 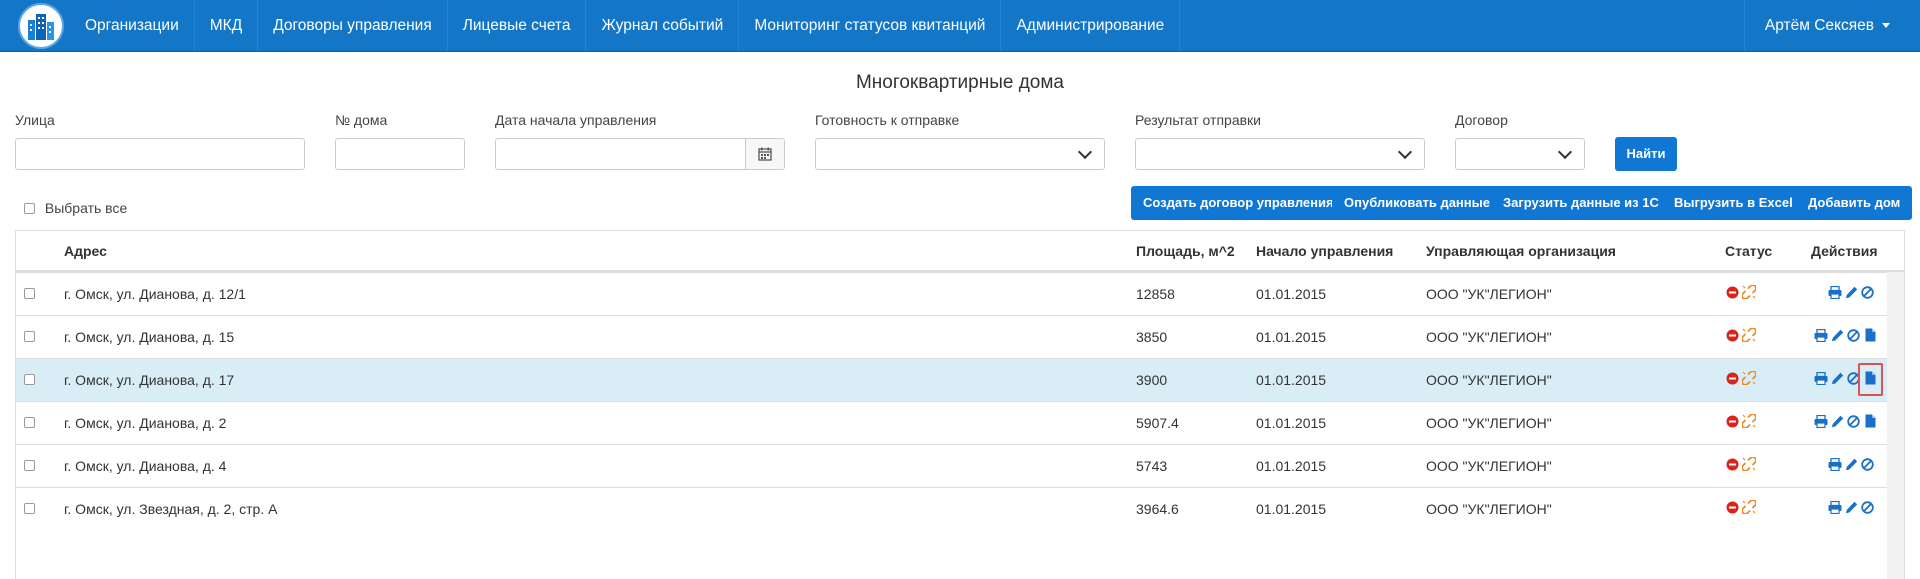 What do you see at coordinates (400, 154) in the screenshot?
I see `house-number-input` at bounding box center [400, 154].